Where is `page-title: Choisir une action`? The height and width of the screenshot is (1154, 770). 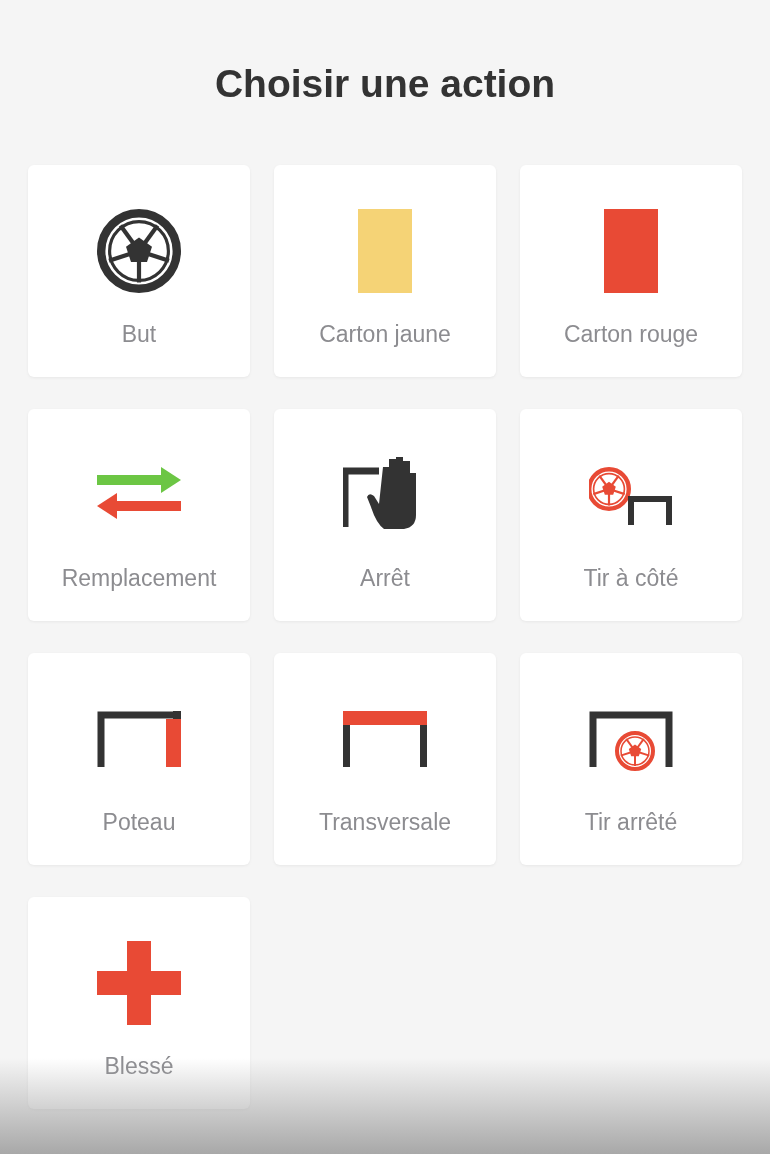 page-title: Choisir une action is located at coordinates (385, 84).